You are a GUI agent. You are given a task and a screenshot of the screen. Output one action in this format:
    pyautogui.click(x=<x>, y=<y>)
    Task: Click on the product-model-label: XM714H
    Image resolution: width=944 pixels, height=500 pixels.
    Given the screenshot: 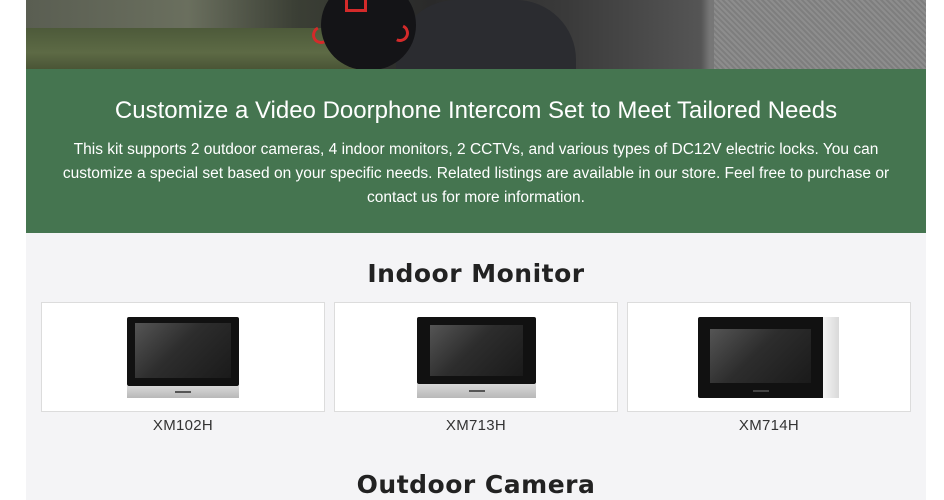 What is the action you would take?
    pyautogui.click(x=769, y=425)
    